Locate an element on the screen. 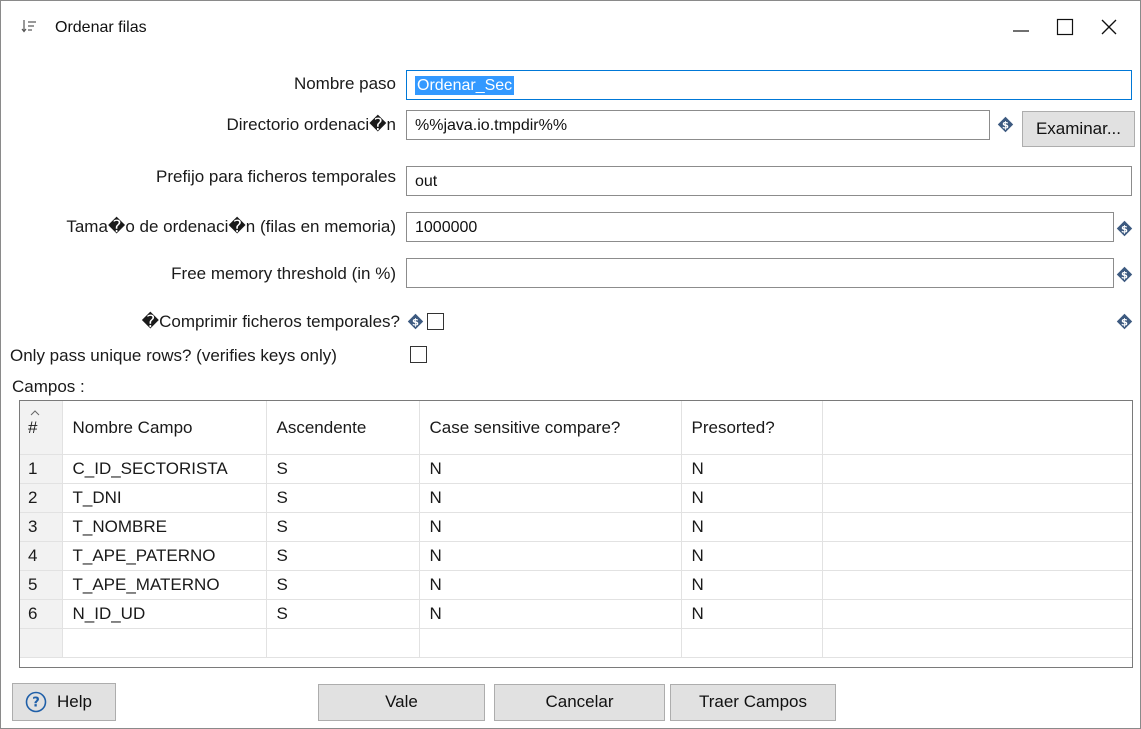 This screenshot has width=1141, height=729. window-title: Ordenar filas is located at coordinates (101, 27).